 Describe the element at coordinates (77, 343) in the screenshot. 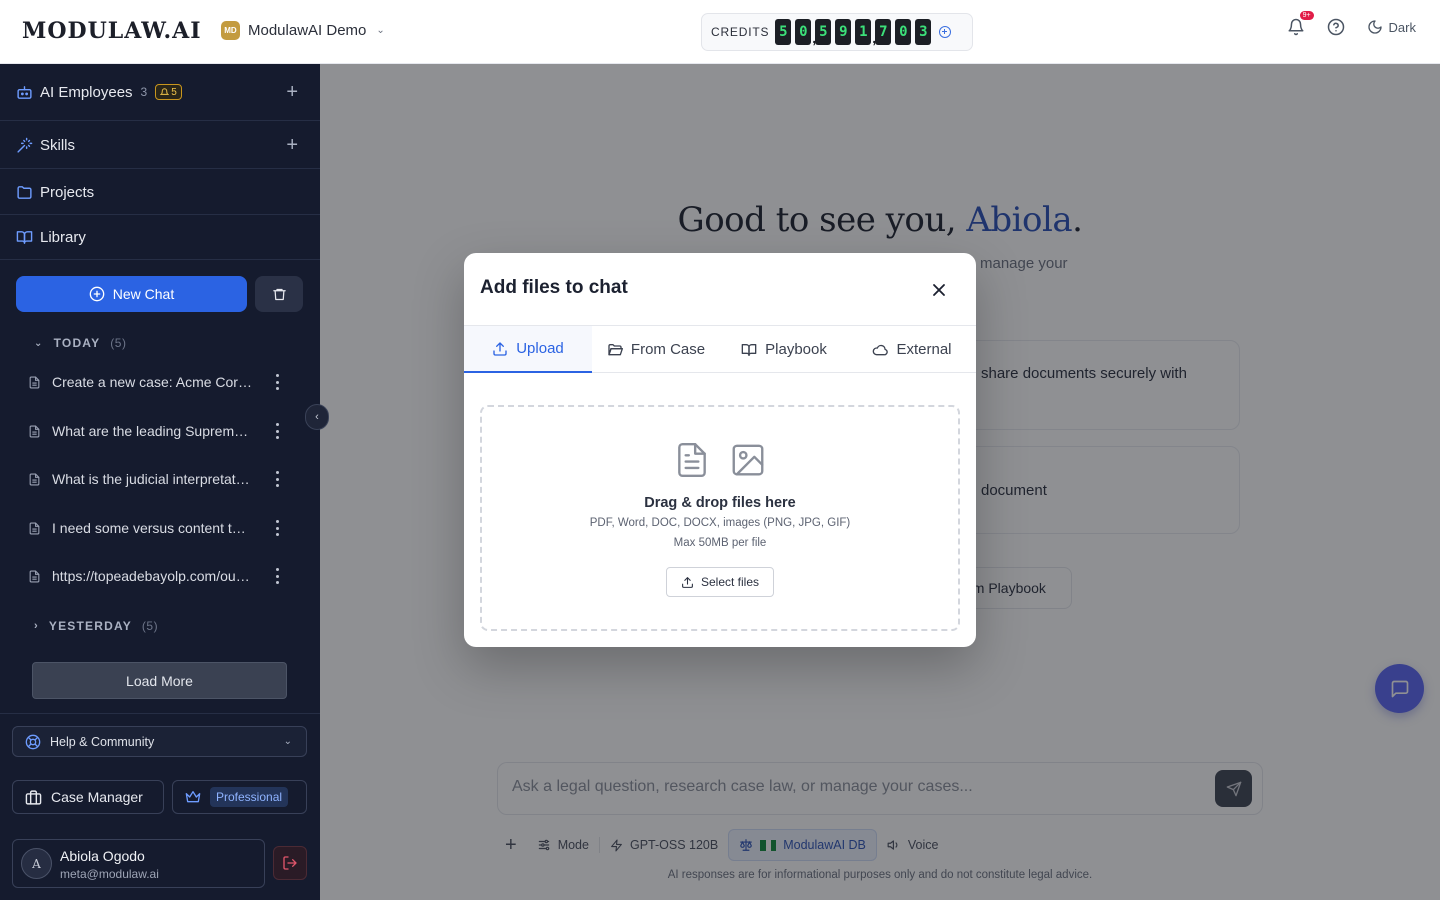

I see `group-label: TODAY` at that location.